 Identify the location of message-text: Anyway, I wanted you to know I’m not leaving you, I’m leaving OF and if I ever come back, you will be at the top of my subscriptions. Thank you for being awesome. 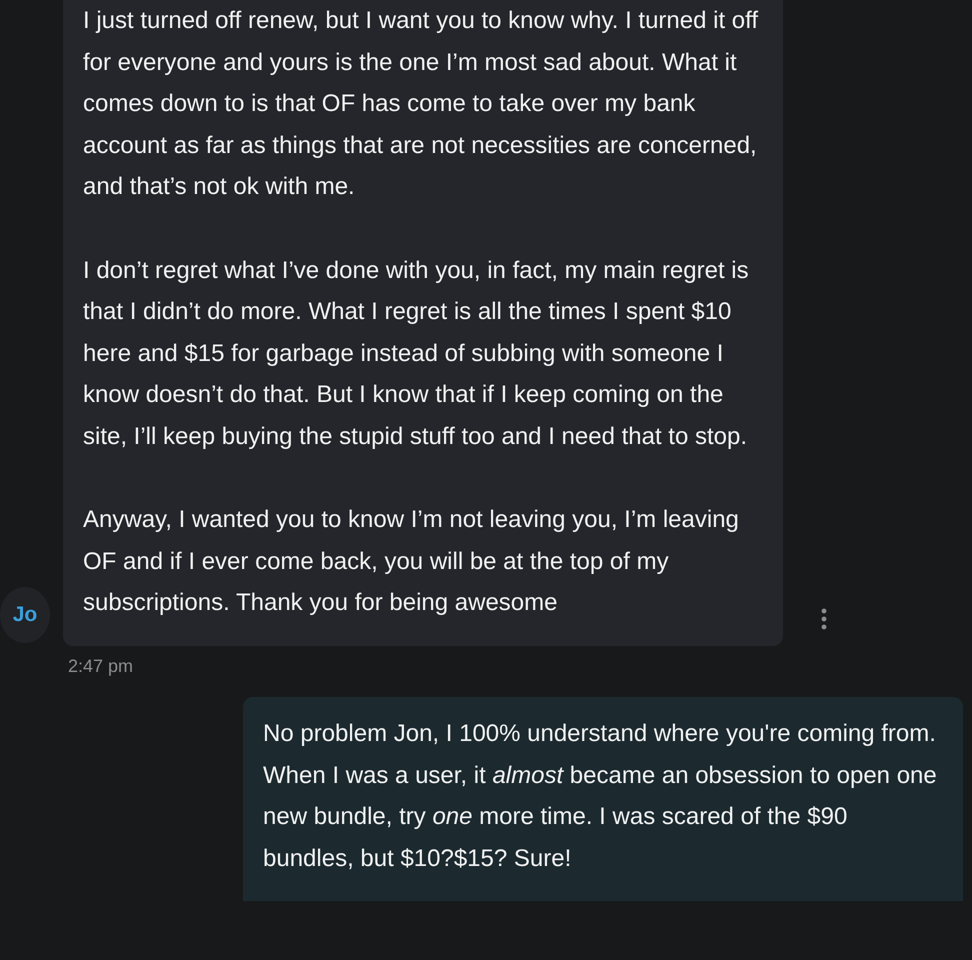
(411, 561).